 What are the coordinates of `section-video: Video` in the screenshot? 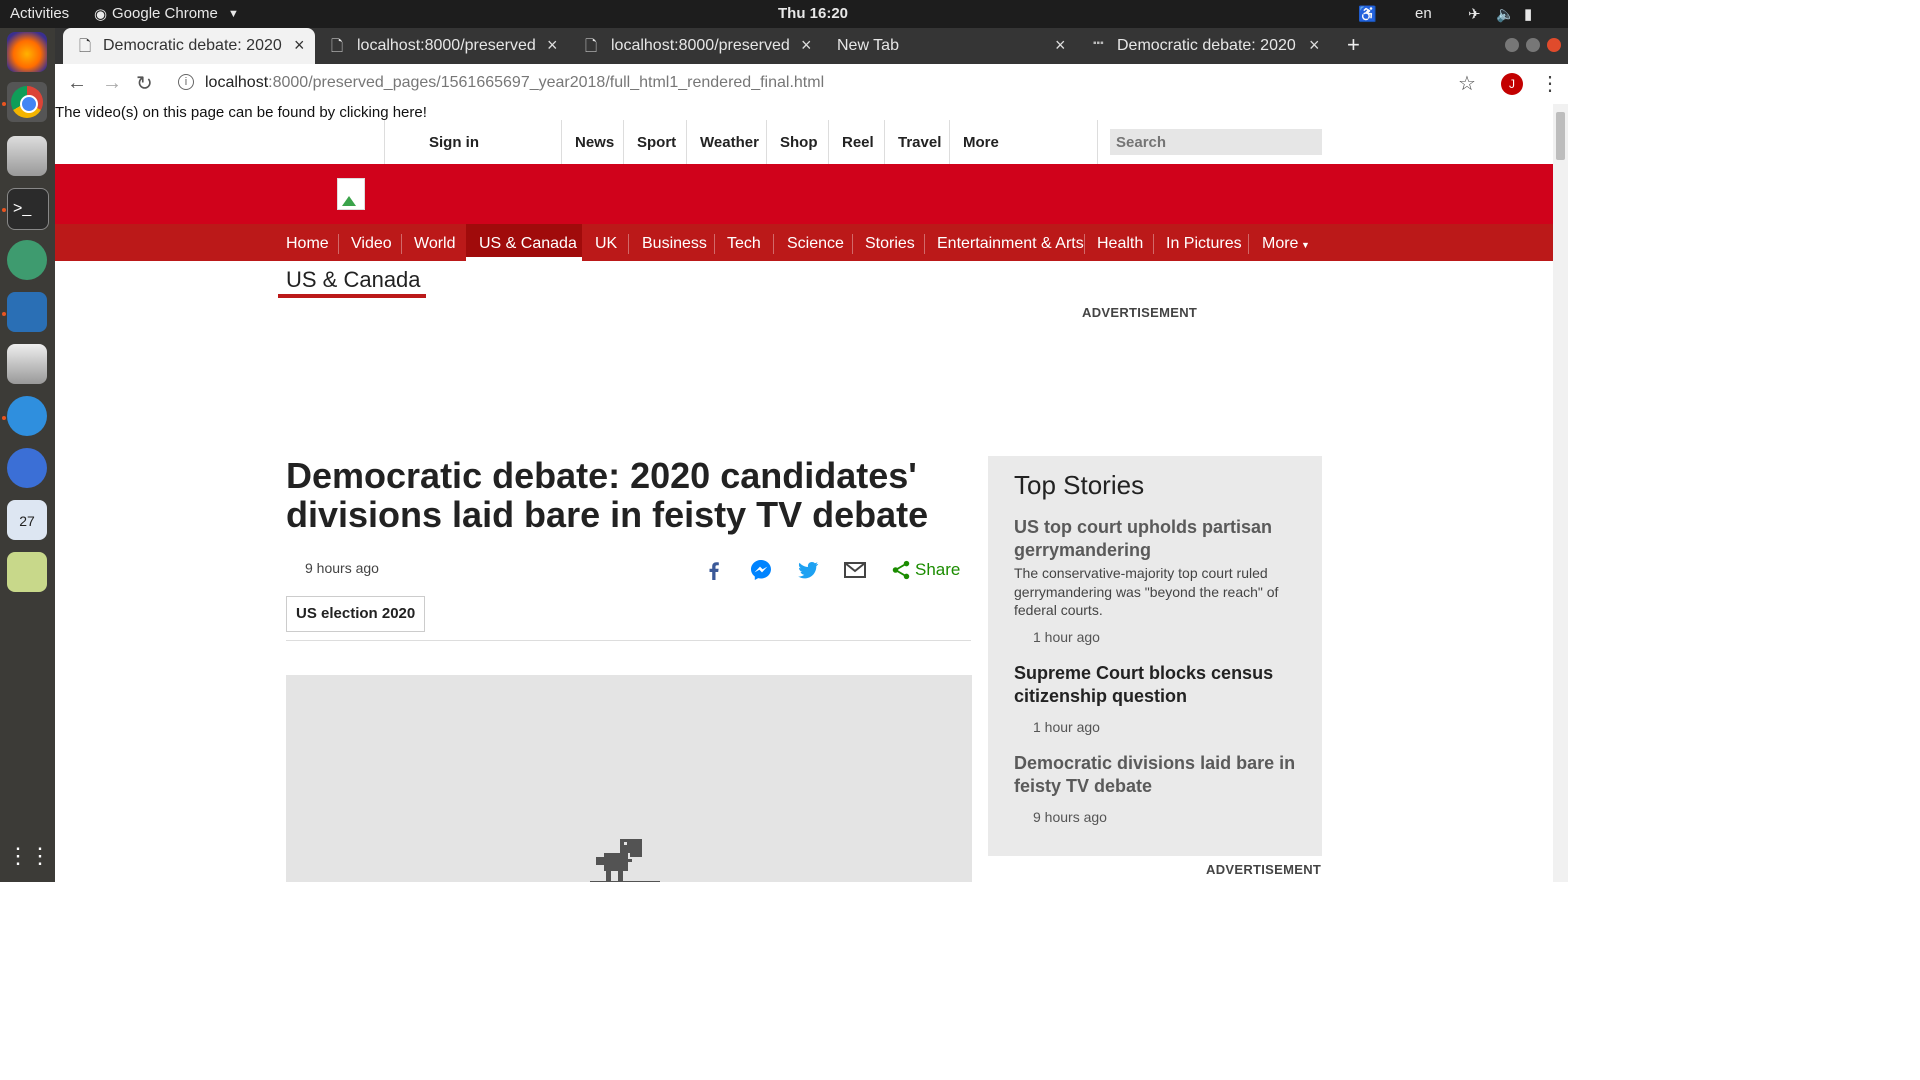 It's located at (371, 244).